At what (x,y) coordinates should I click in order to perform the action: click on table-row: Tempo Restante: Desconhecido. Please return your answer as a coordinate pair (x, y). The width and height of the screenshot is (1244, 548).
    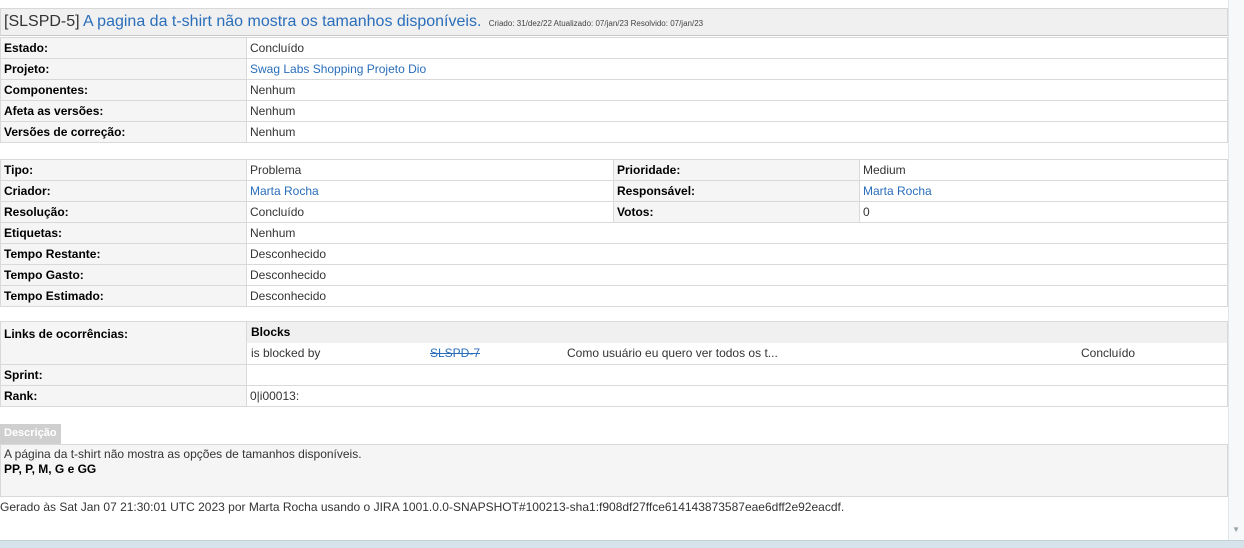
    Looking at the image, I should click on (614, 254).